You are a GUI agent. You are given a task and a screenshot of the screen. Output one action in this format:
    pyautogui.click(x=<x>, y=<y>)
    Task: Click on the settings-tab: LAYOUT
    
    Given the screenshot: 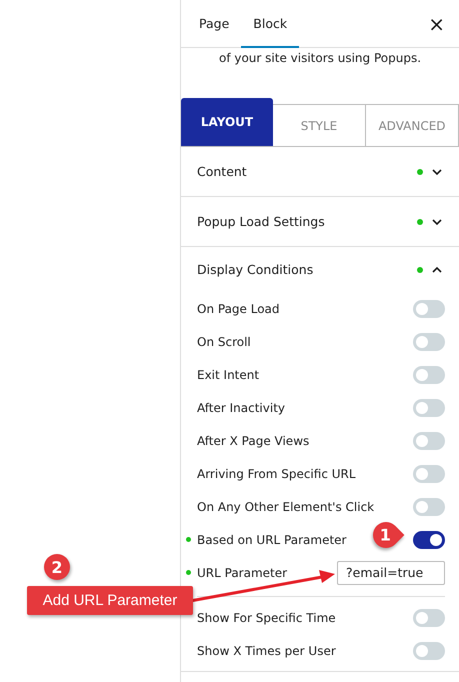 What is the action you would take?
    pyautogui.click(x=227, y=122)
    